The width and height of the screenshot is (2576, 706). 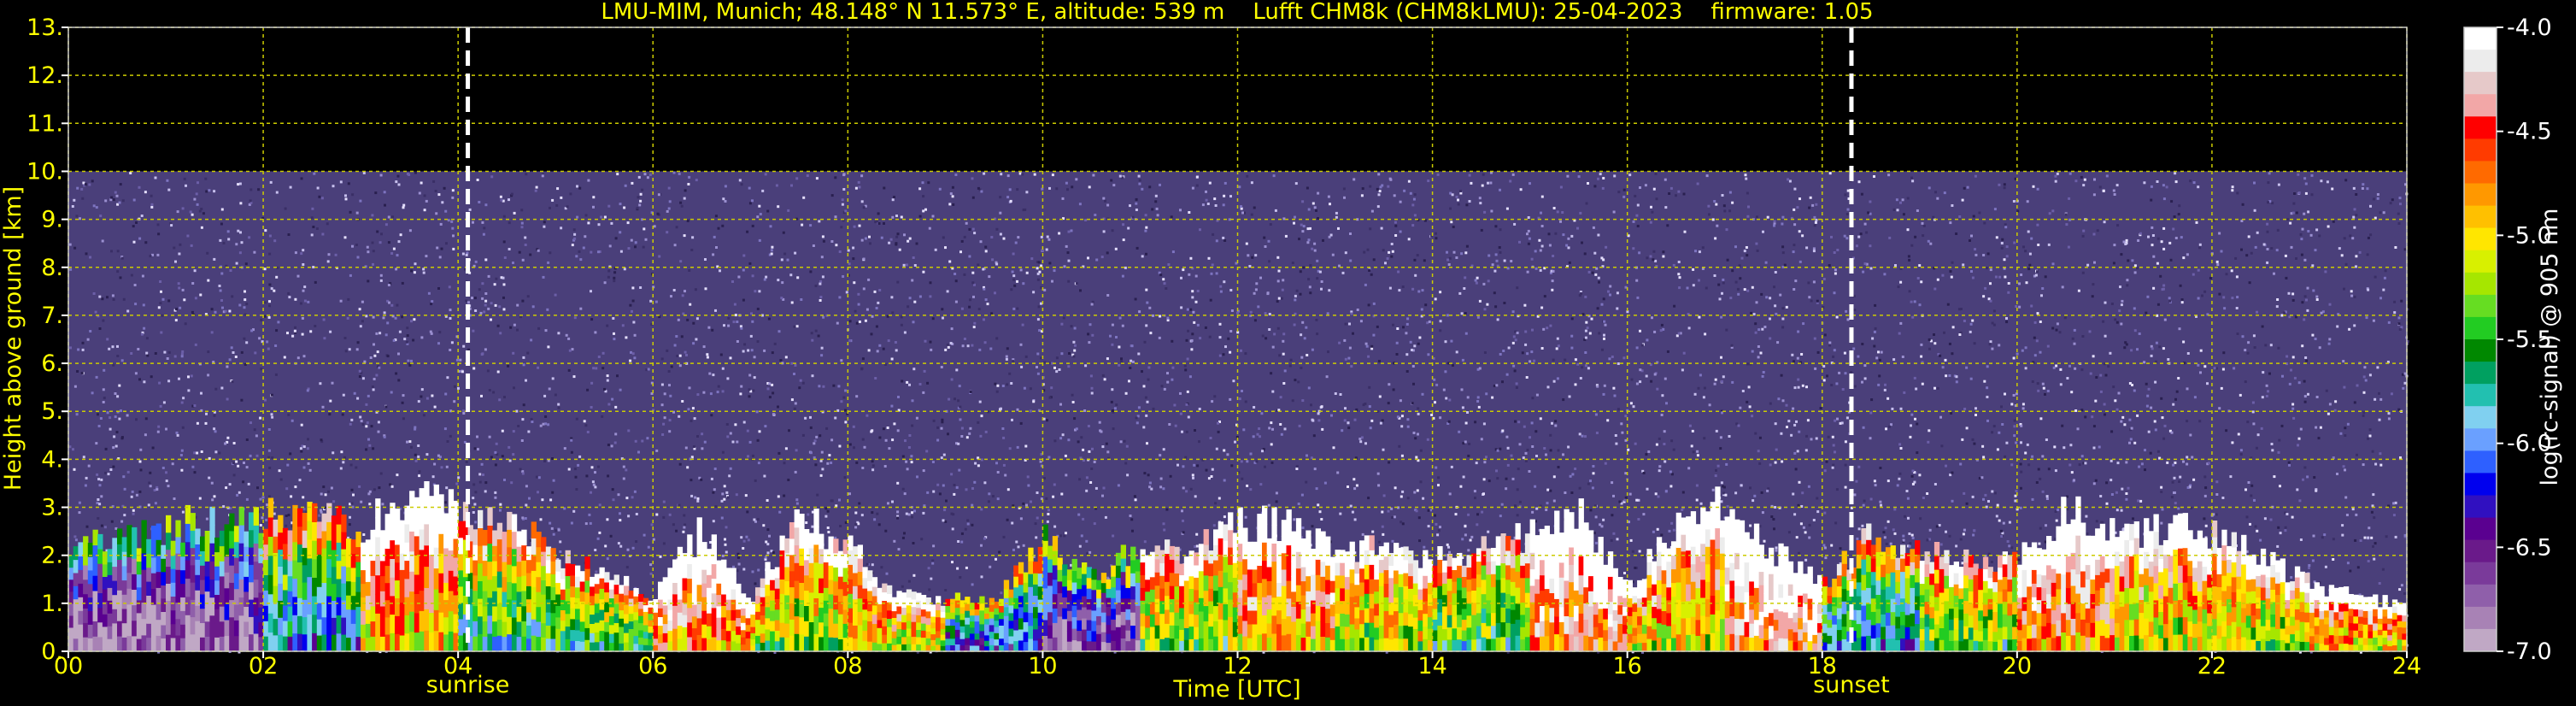 What do you see at coordinates (263, 666) in the screenshot?
I see `x-tick-label: 02` at bounding box center [263, 666].